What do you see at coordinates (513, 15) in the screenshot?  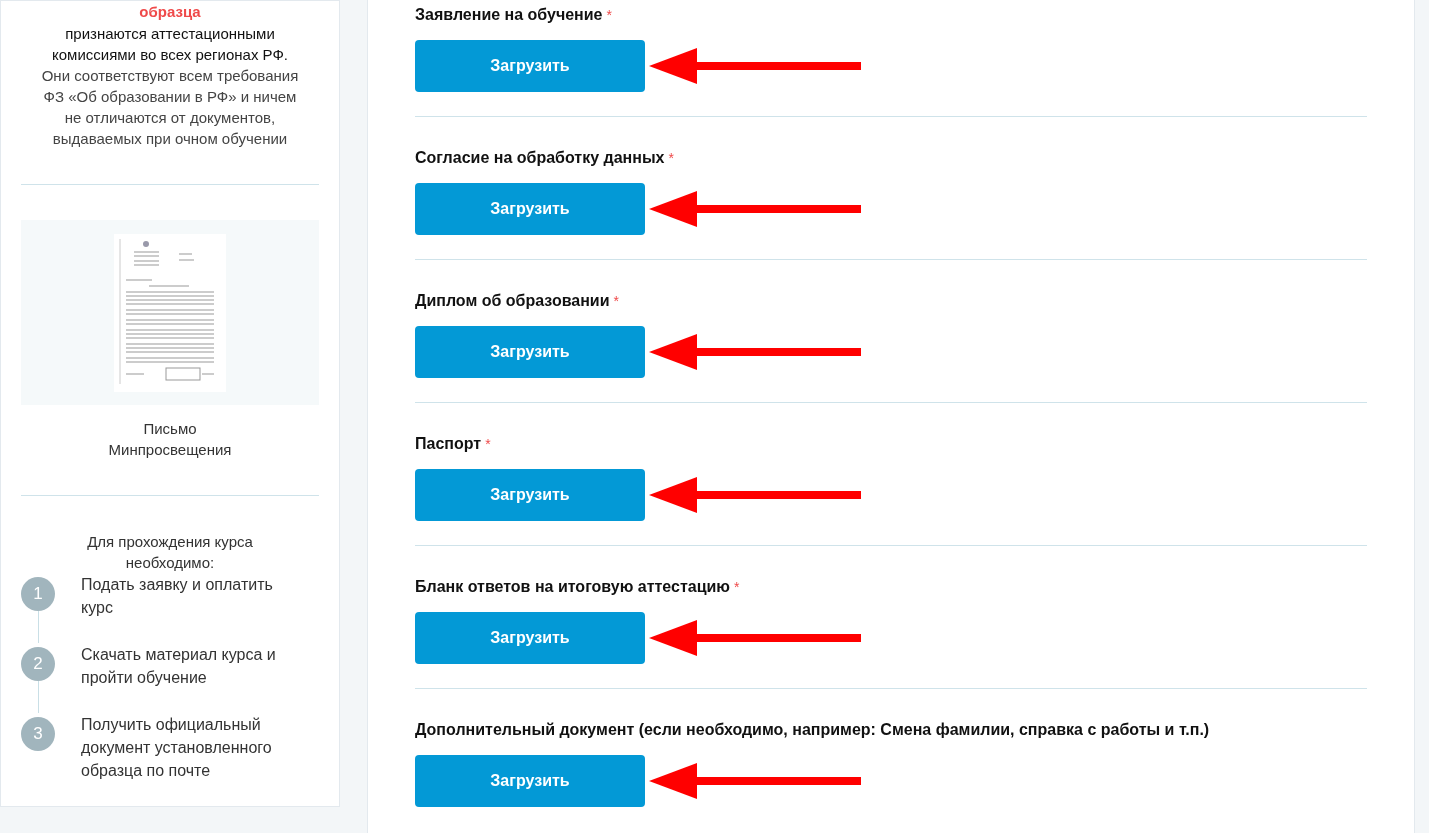 I see `field-label: Заявление на обучение *` at bounding box center [513, 15].